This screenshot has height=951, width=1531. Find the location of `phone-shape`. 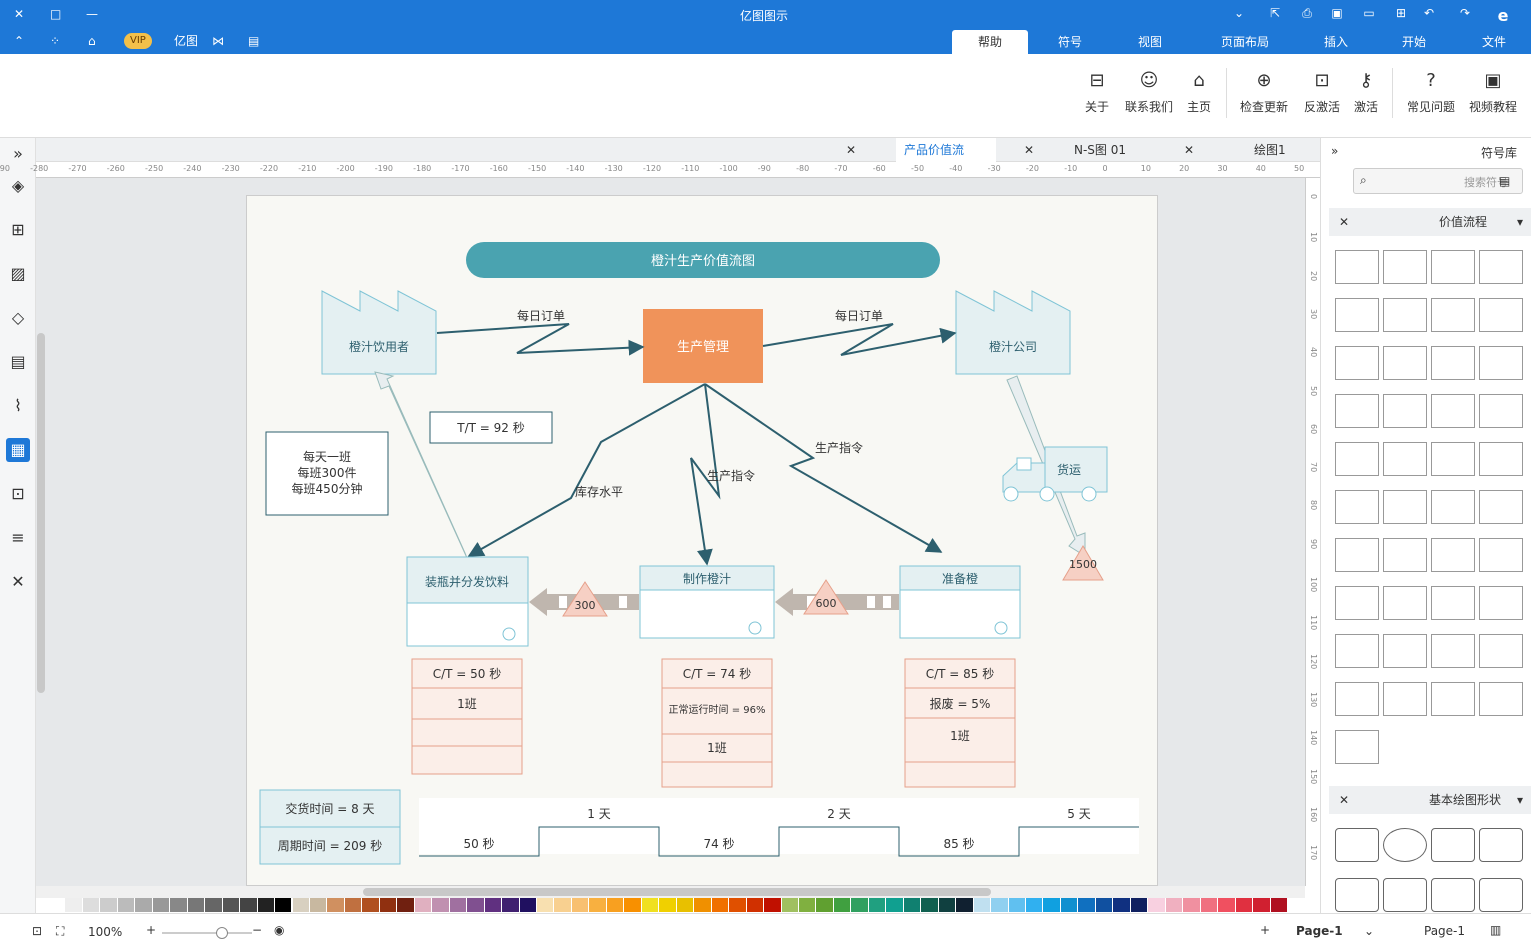

phone-shape is located at coordinates (1453, 651).